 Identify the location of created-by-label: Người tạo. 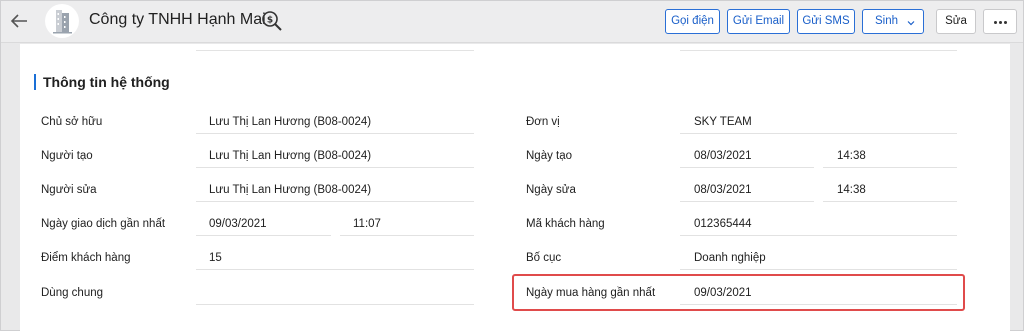
(67, 156).